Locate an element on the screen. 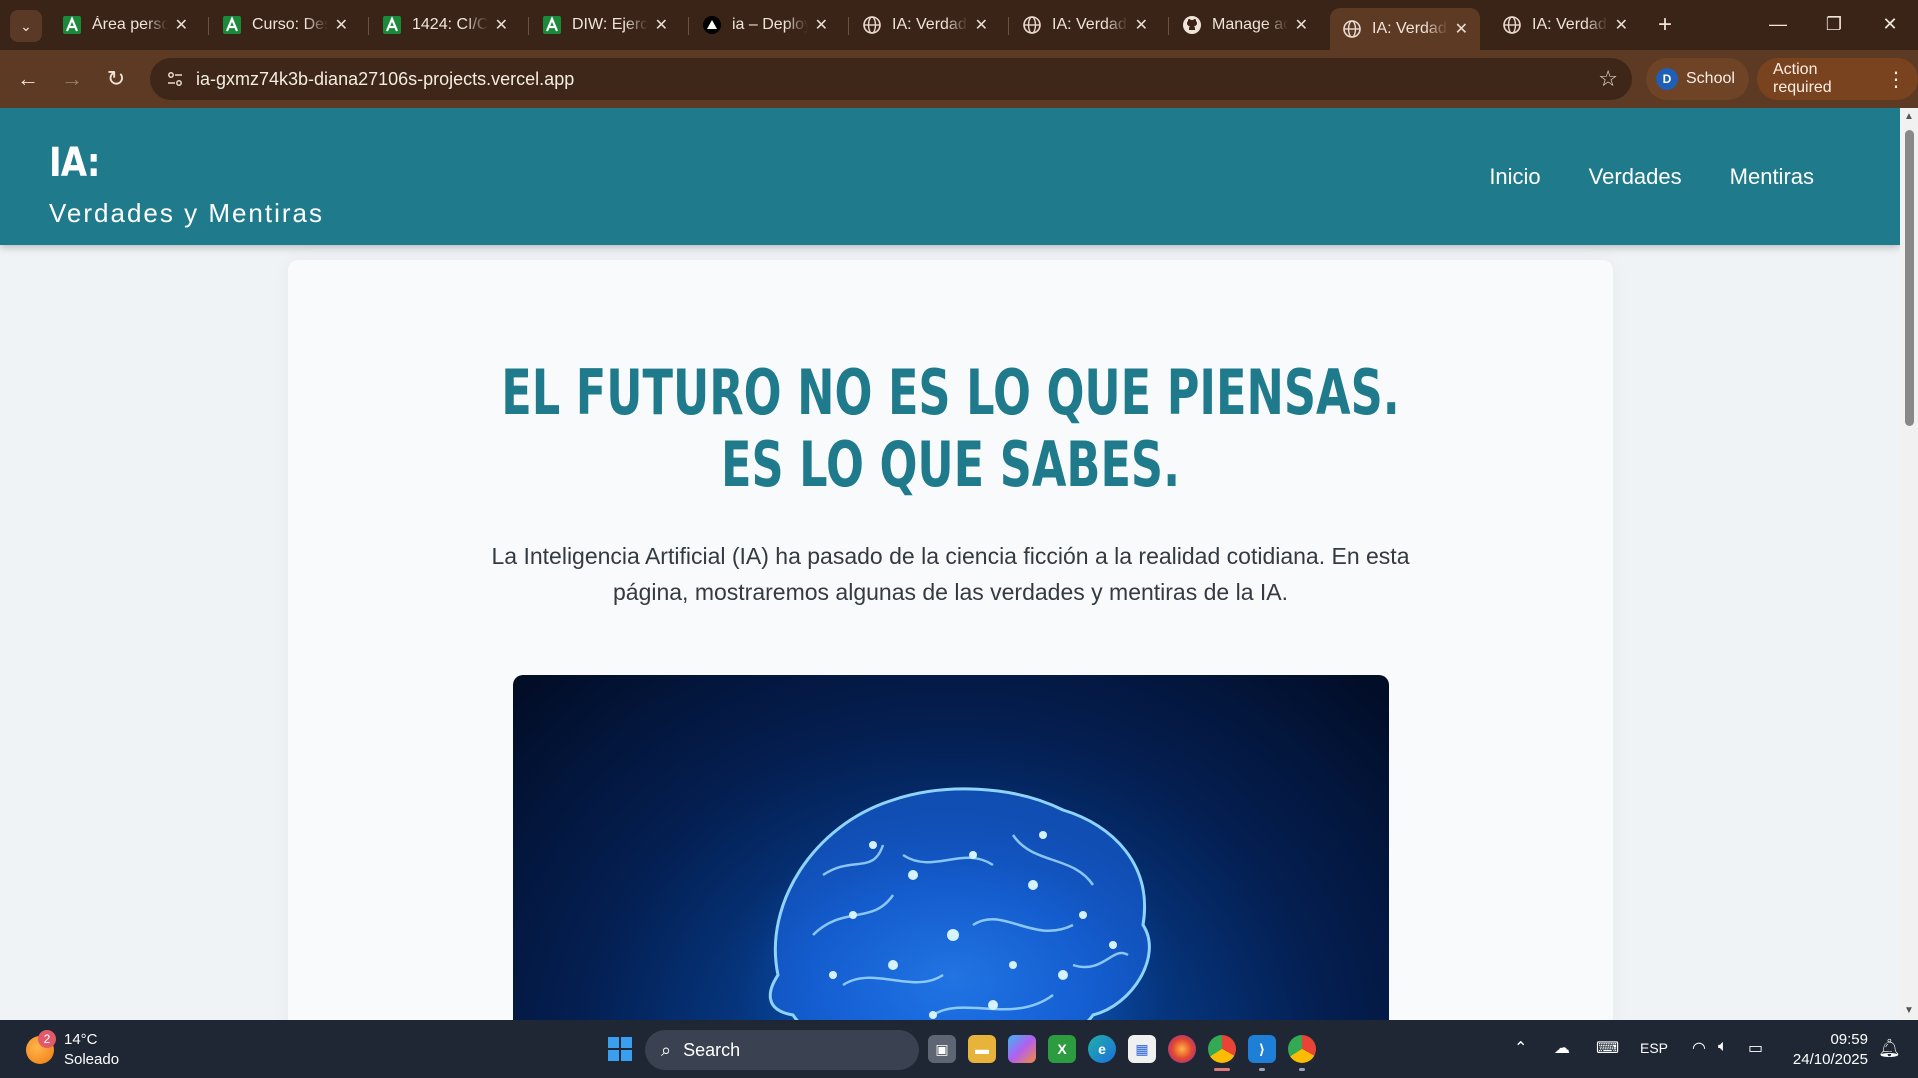  notification-bell-icon: 🔔︎ is located at coordinates (1889, 1048).